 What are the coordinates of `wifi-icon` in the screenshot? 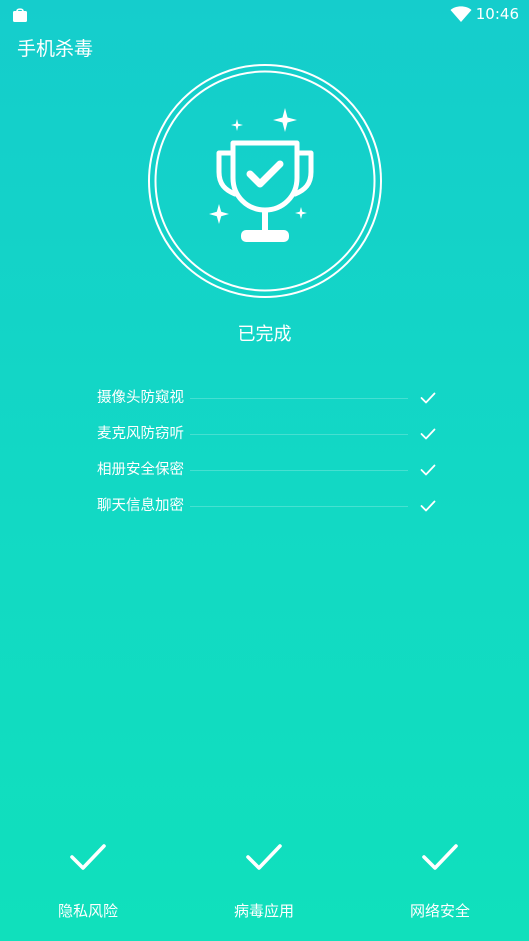 It's located at (461, 14).